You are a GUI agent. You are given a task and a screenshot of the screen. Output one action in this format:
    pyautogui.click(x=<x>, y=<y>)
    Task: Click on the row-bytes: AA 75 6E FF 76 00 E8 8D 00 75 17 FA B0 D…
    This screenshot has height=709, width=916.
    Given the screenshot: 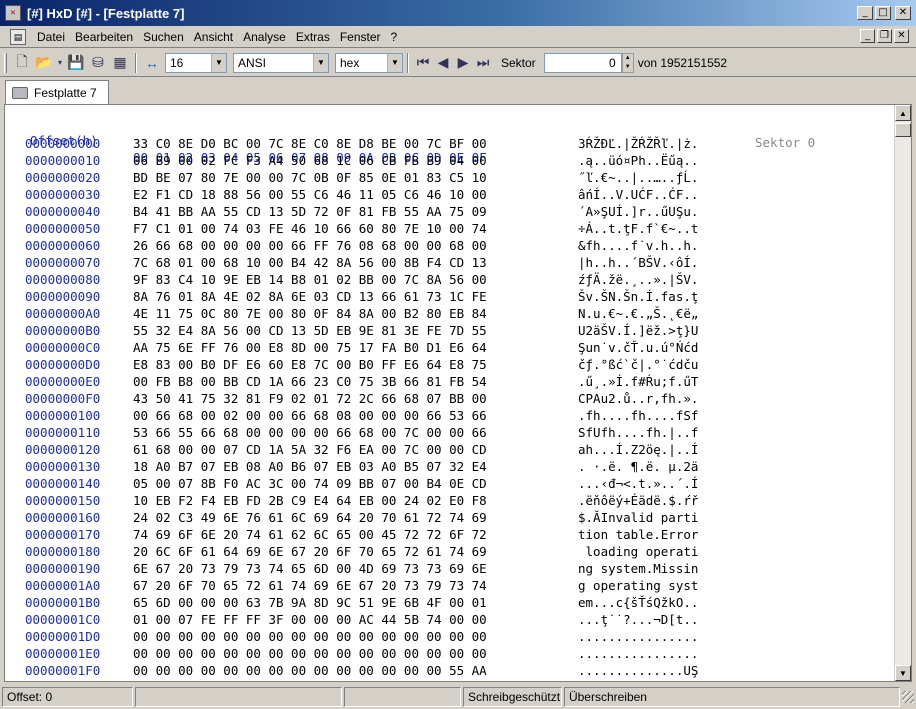 What is the action you would take?
    pyautogui.click(x=310, y=347)
    